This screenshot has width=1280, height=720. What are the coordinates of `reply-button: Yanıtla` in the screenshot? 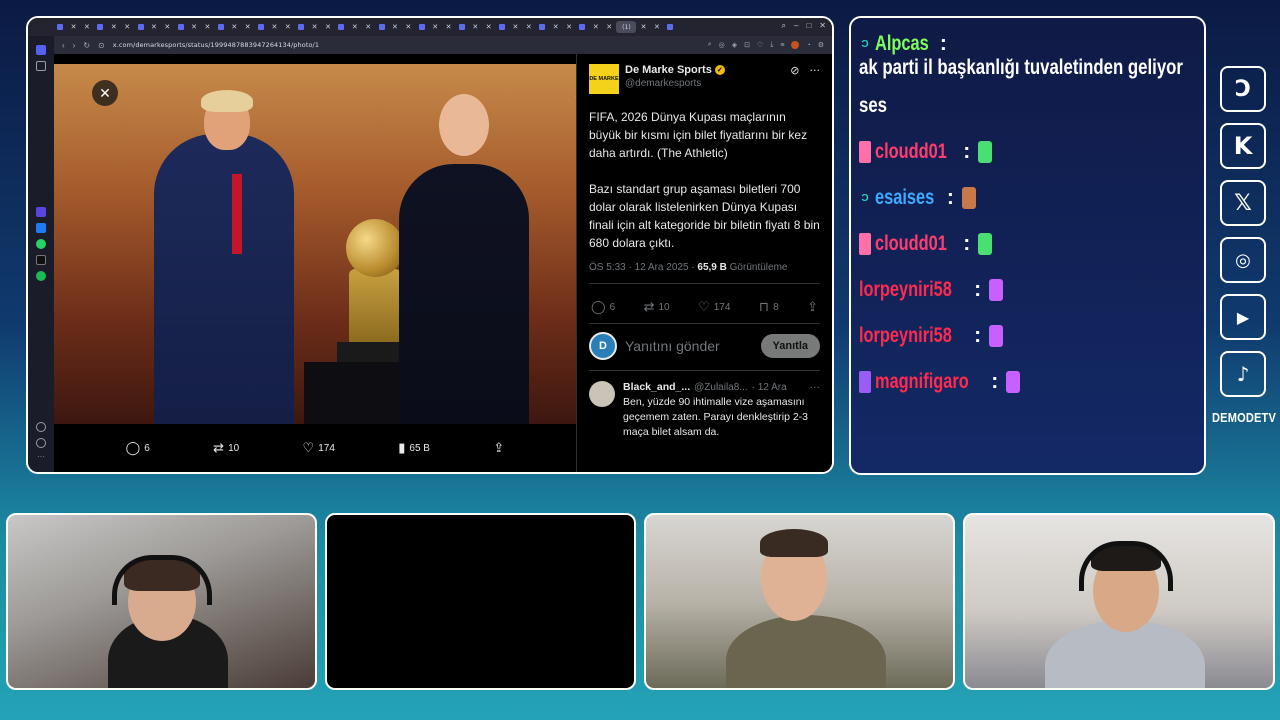 It's located at (790, 346).